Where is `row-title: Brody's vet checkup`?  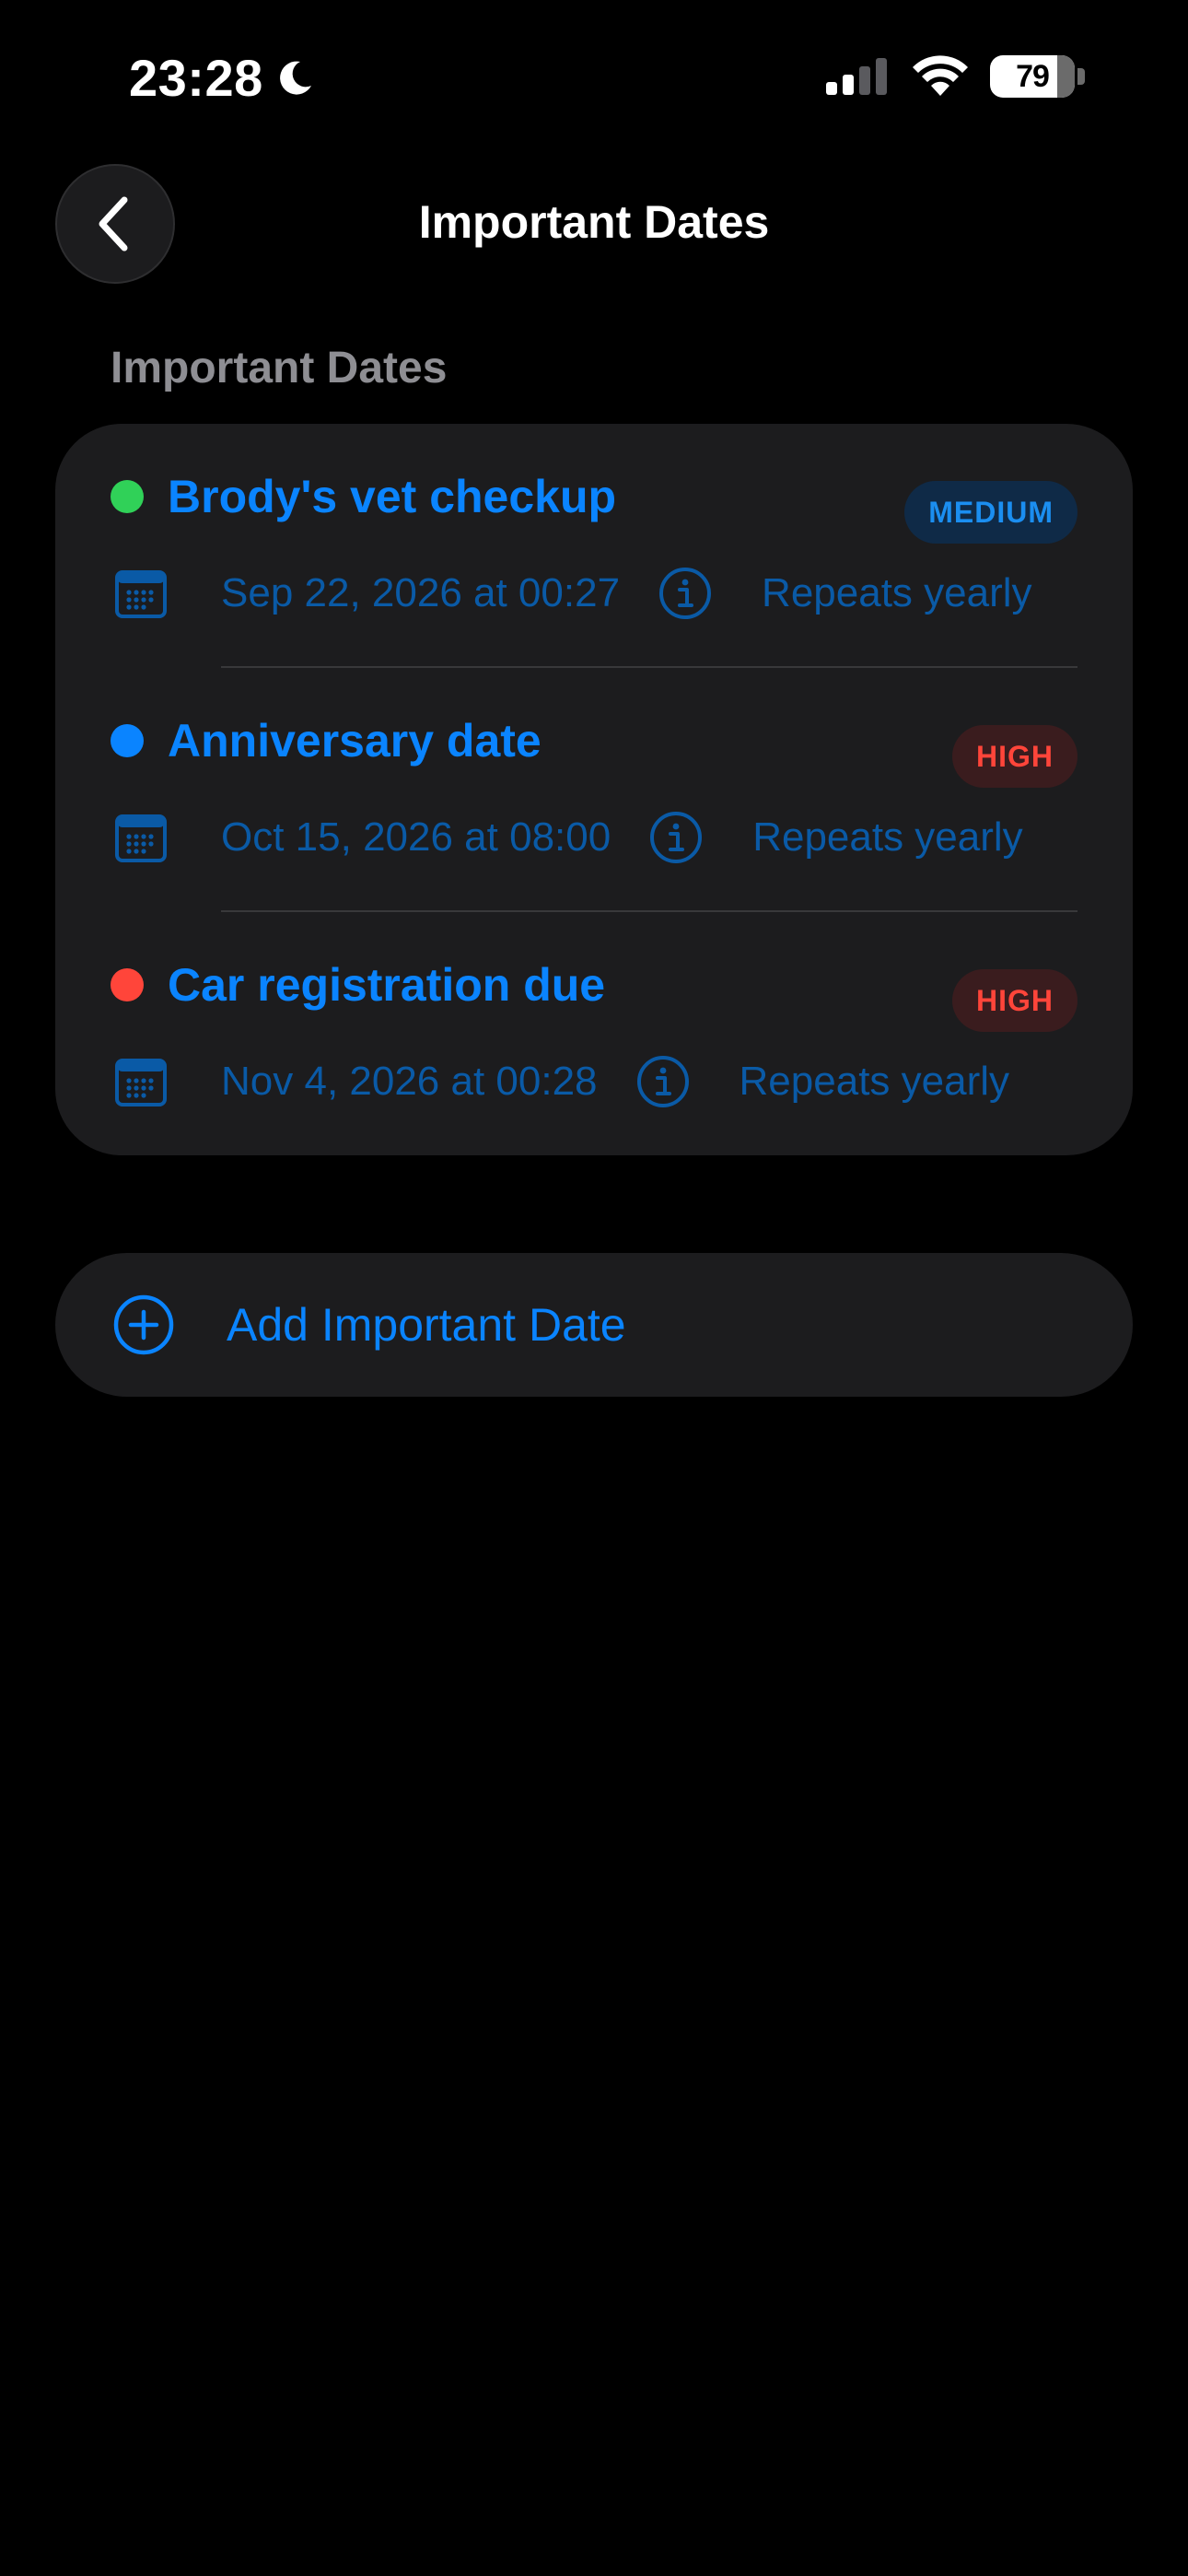 row-title: Brody's vet checkup is located at coordinates (363, 496).